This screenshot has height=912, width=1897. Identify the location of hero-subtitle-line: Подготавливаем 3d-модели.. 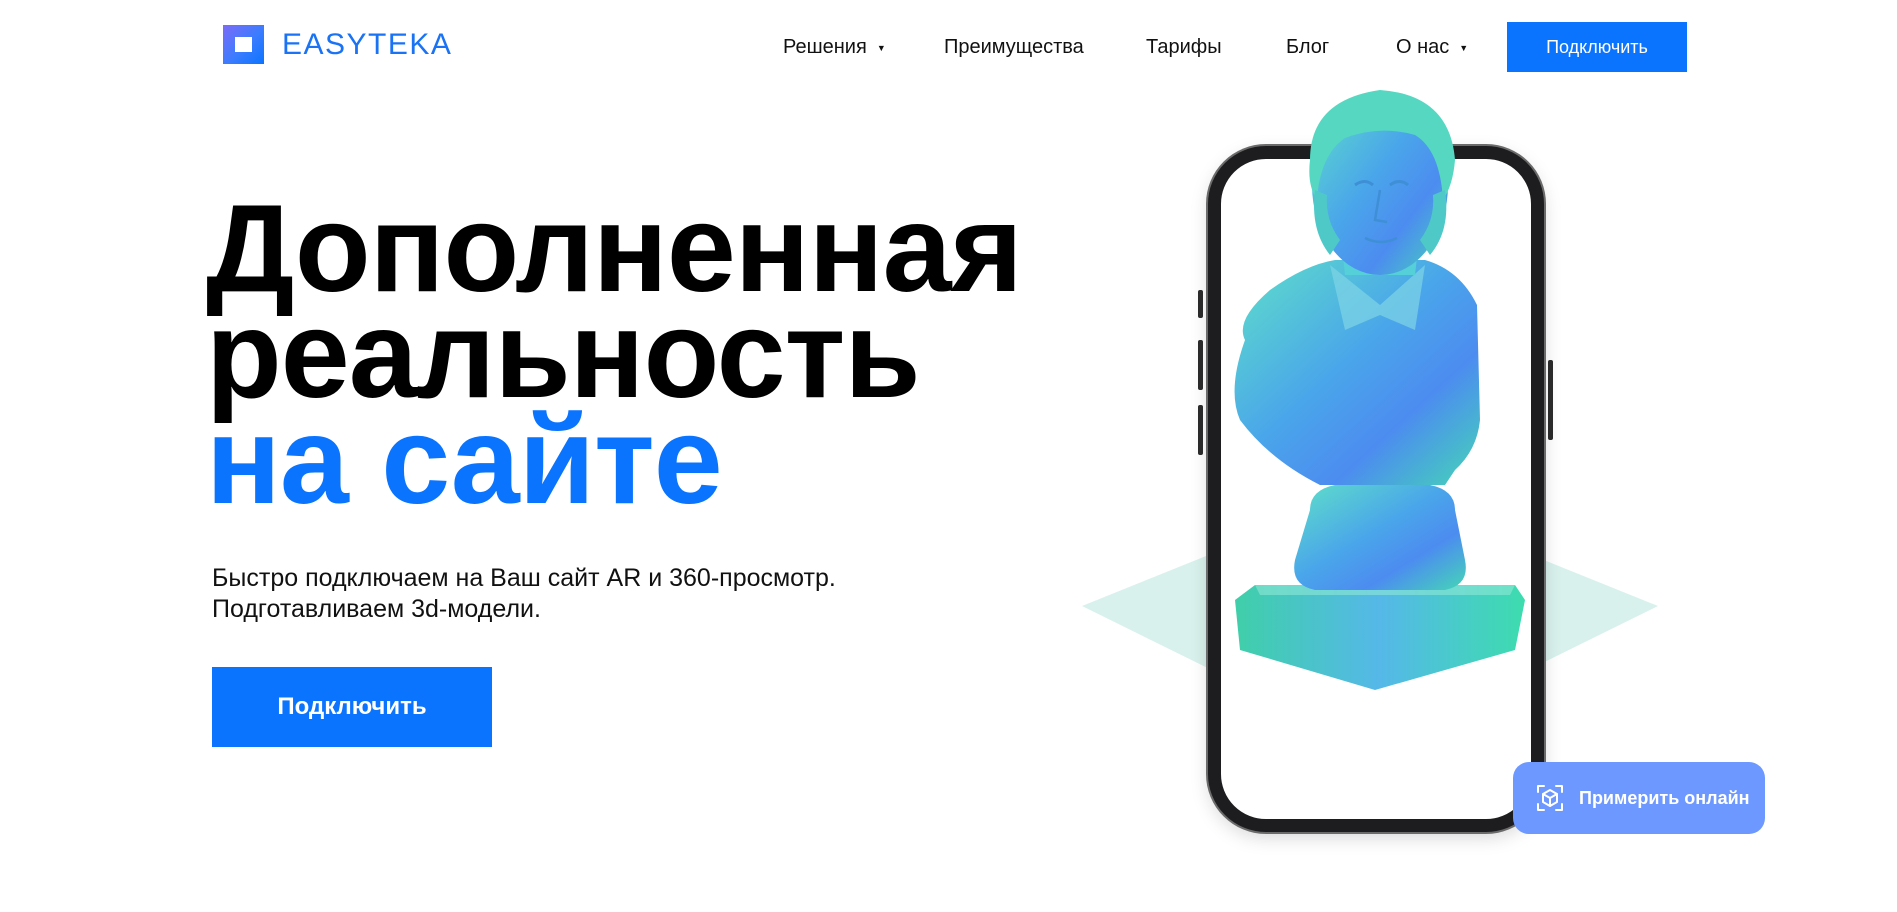
(376, 609).